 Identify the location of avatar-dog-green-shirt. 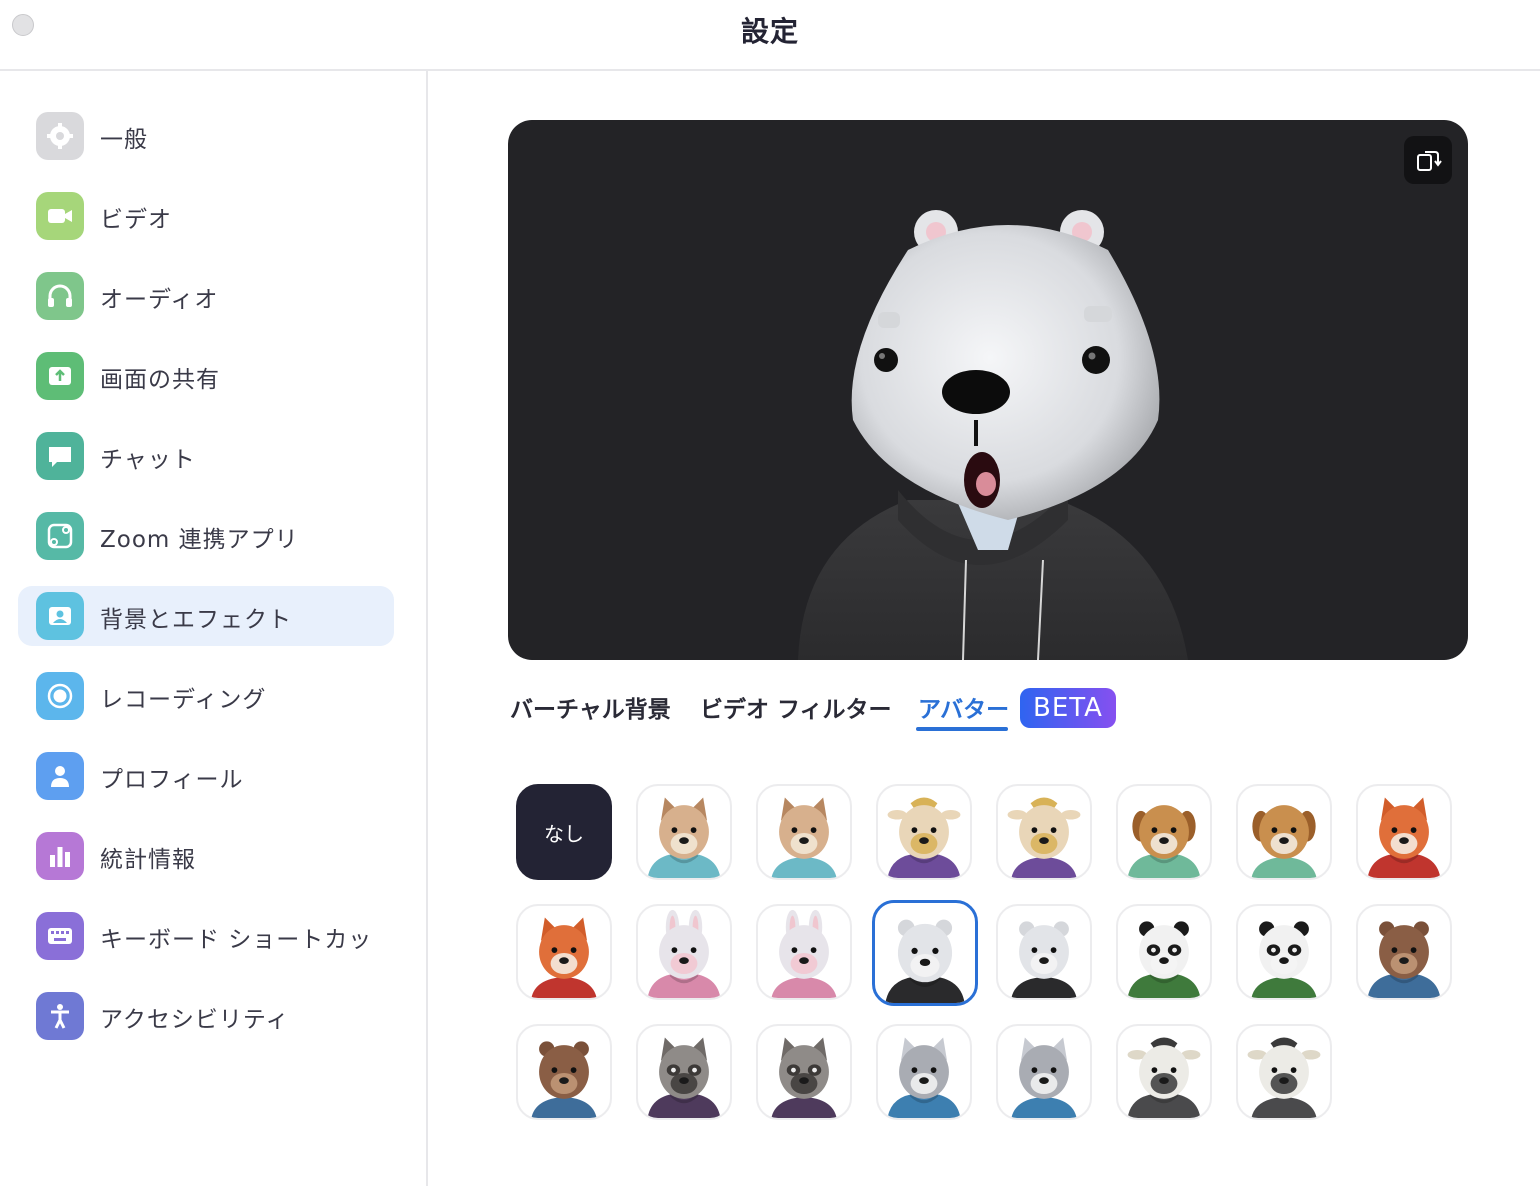
(1284, 832).